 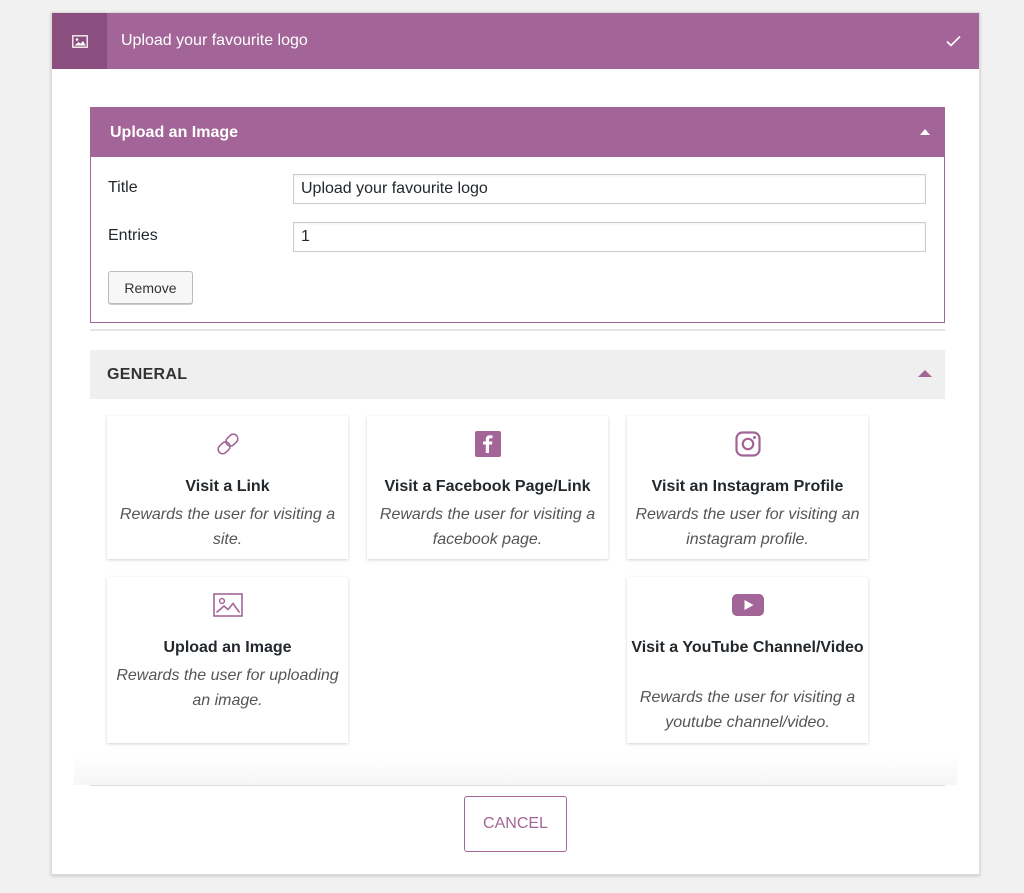 I want to click on entries-label: Entries, so click(x=133, y=235).